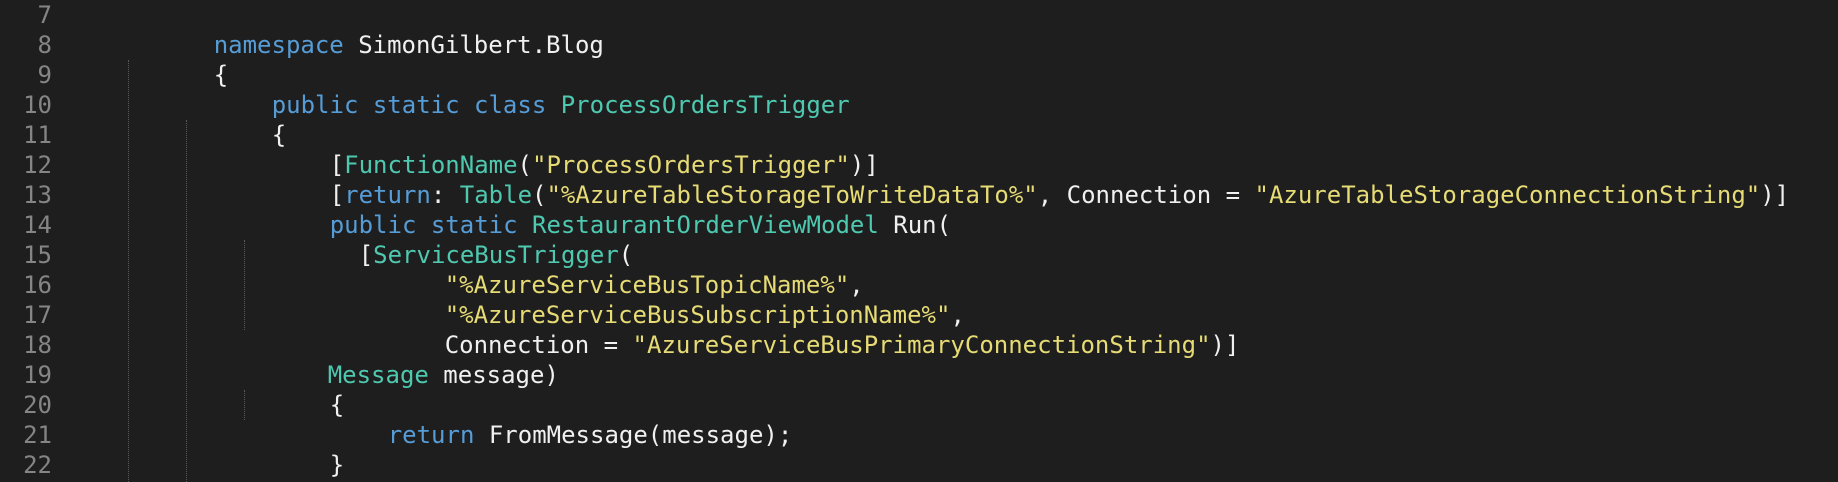 This screenshot has height=482, width=1838. I want to click on line-number: 11, so click(37, 135).